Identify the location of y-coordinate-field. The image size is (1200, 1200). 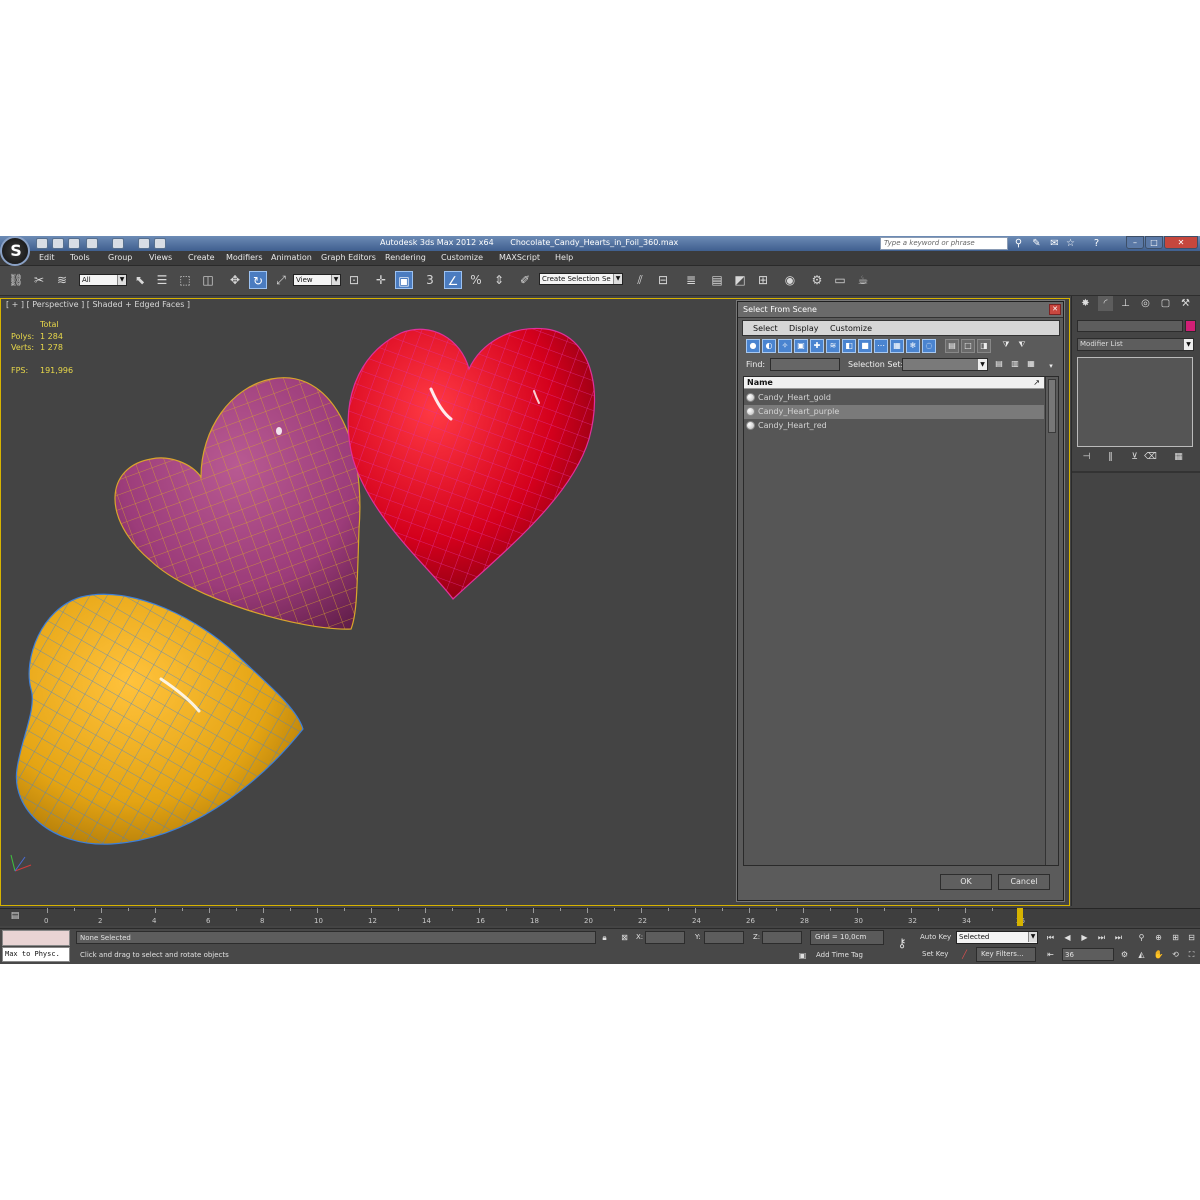
(724, 937).